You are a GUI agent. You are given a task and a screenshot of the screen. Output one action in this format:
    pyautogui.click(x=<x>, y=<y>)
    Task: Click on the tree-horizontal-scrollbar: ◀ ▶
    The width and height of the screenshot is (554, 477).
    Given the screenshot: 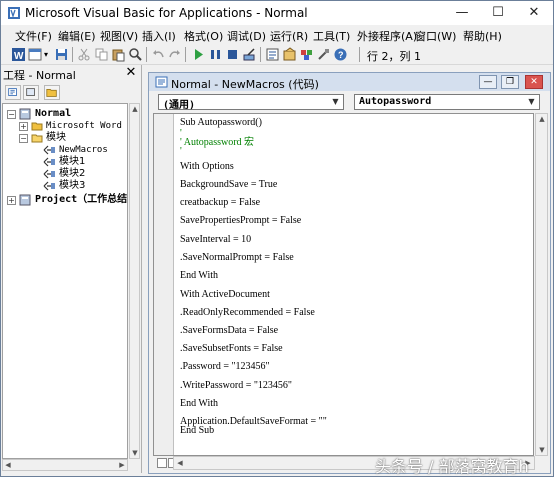 What is the action you would take?
    pyautogui.click(x=65, y=465)
    